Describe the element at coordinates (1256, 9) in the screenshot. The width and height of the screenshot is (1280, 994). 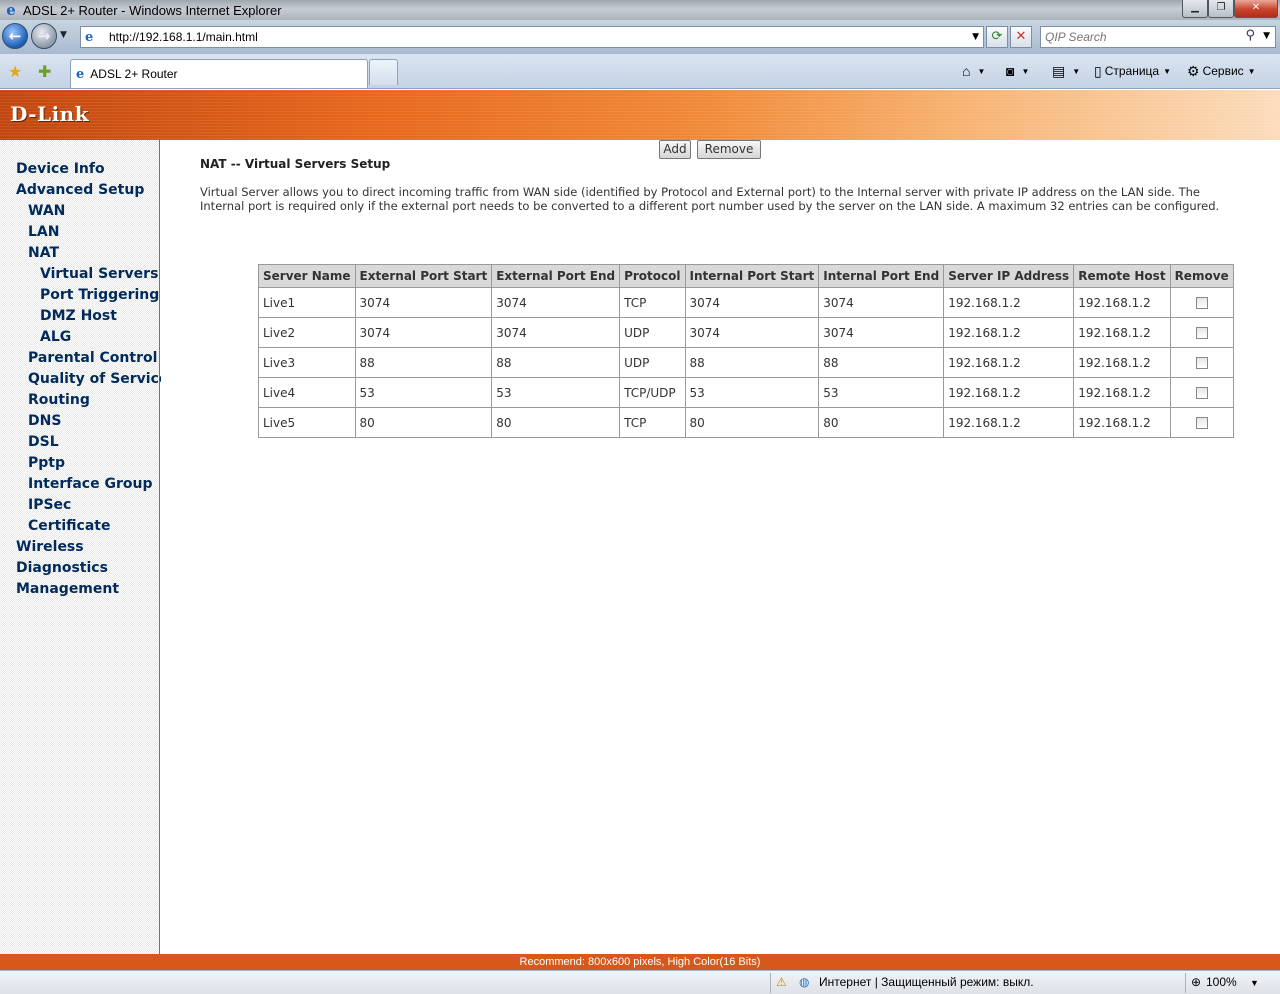
I see `close-window-button: ✕` at that location.